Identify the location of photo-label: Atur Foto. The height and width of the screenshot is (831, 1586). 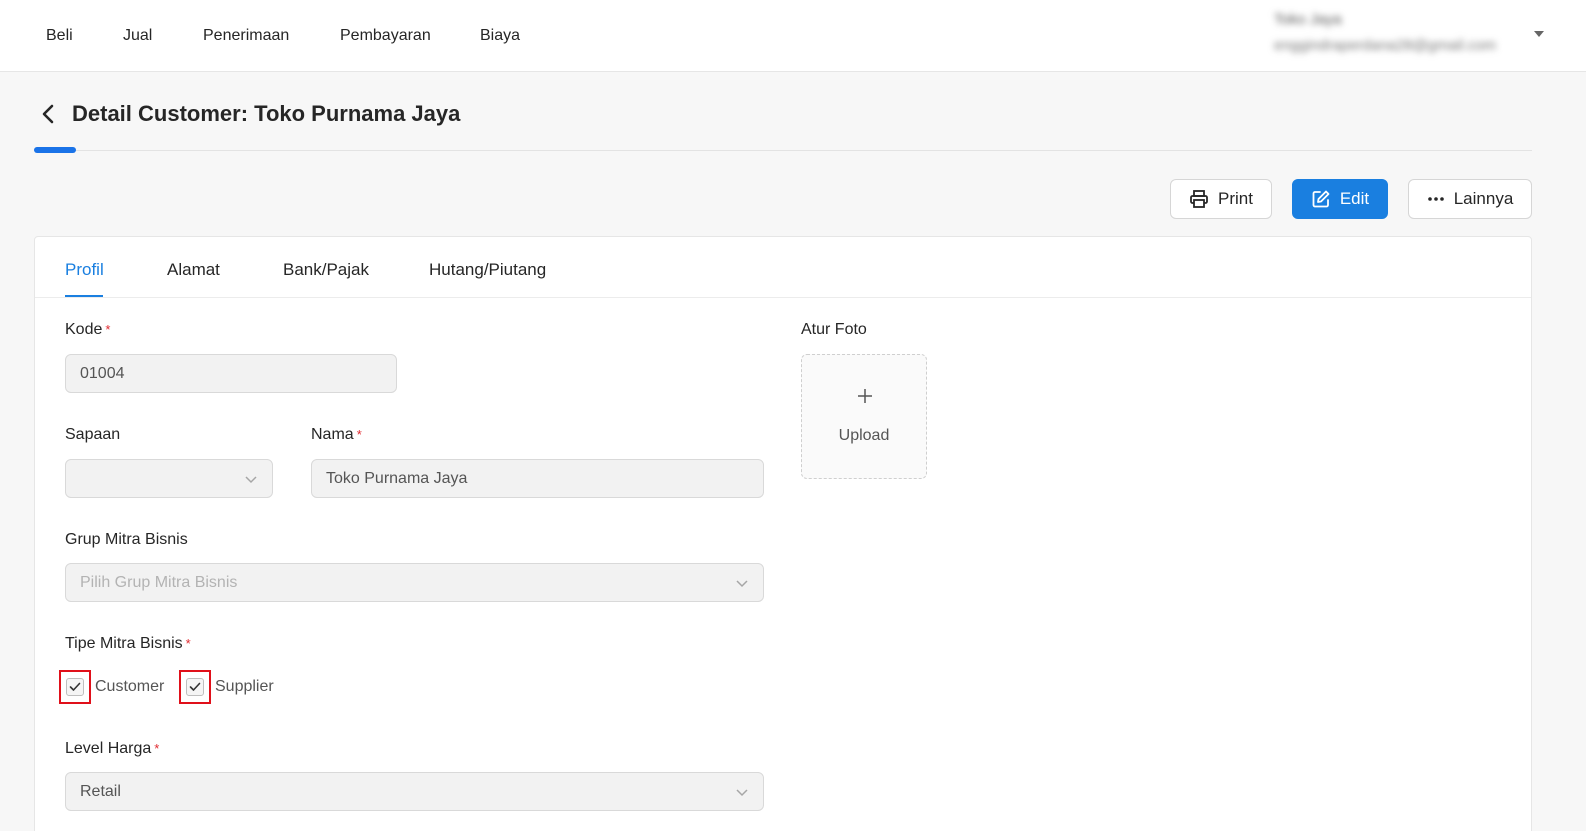
(834, 329).